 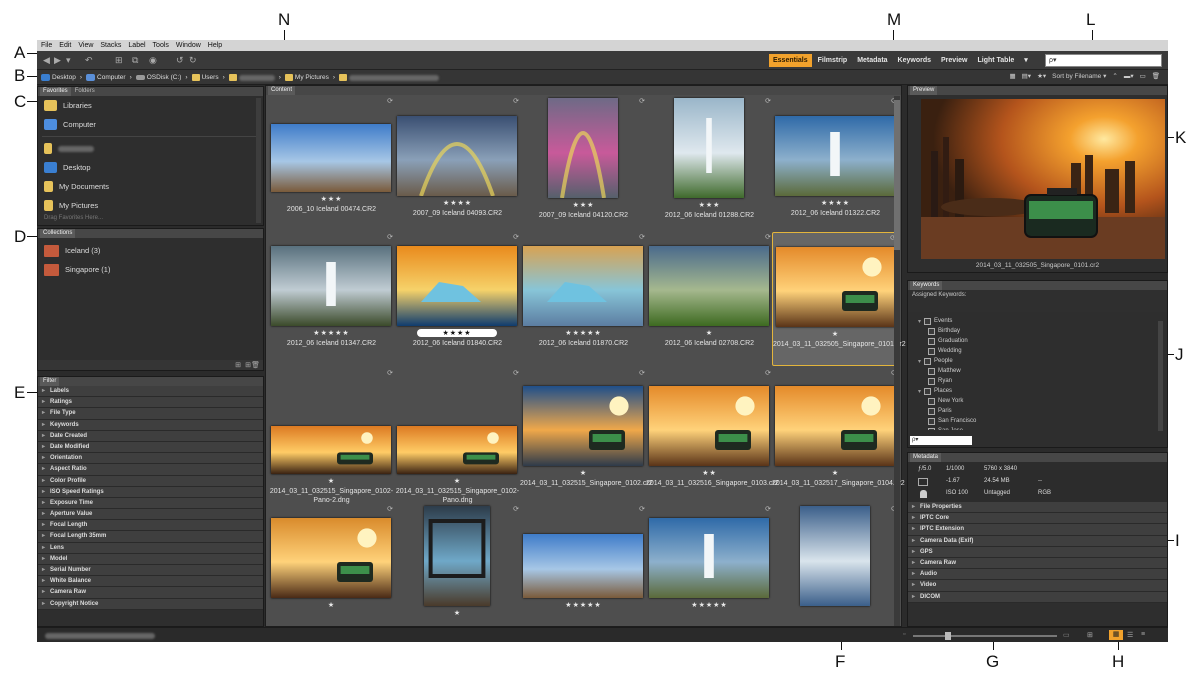 I want to click on open-recent-icon: ▬▾, so click(x=1129, y=76).